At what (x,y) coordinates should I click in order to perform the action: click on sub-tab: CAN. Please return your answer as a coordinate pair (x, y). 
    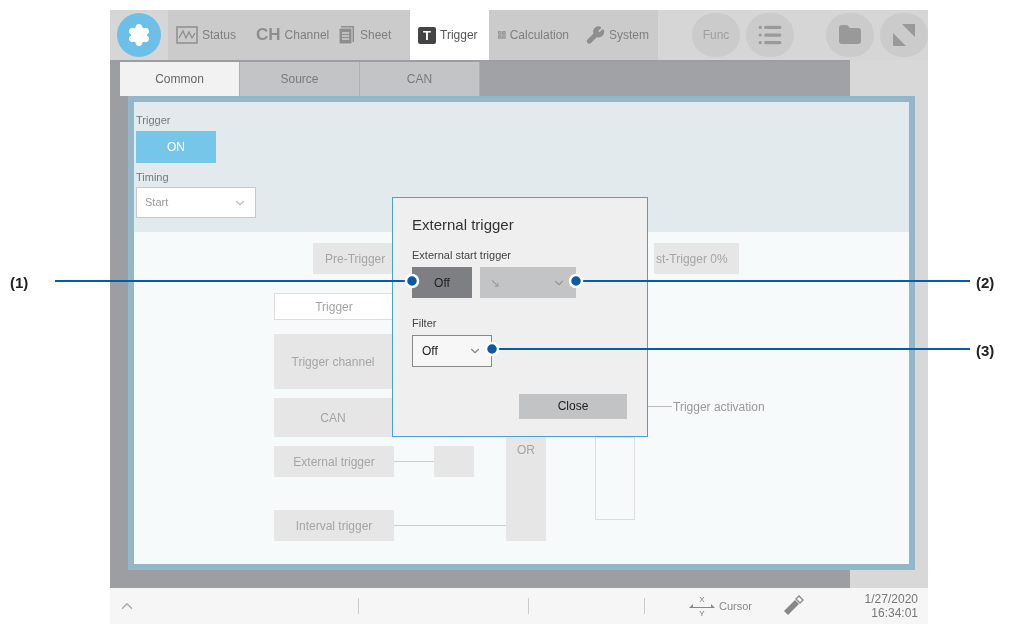
    Looking at the image, I should click on (420, 79).